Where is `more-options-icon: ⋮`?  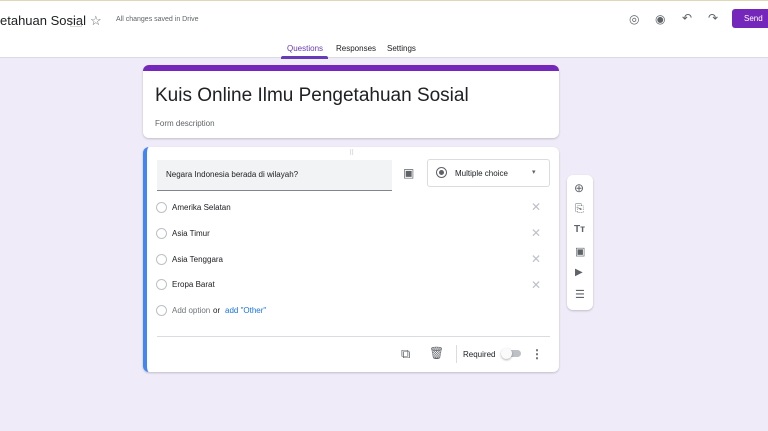 more-options-icon: ⋮ is located at coordinates (537, 354).